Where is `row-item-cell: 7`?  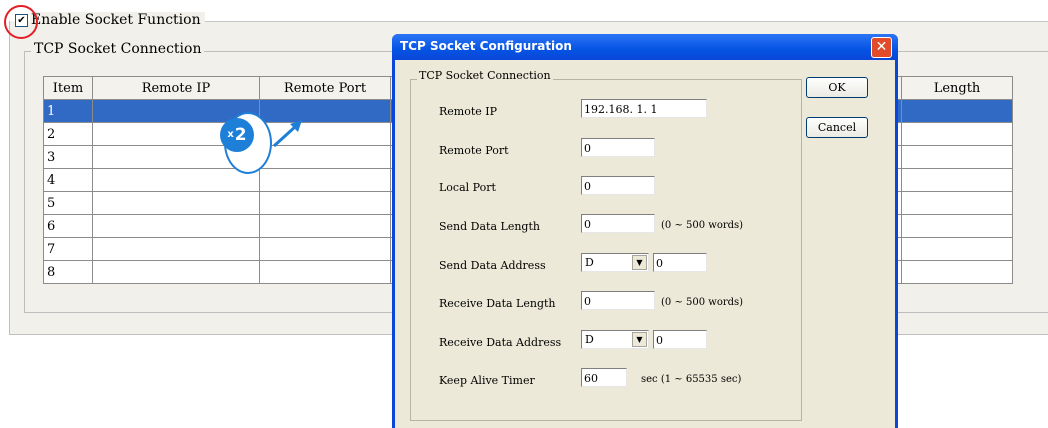 row-item-cell: 7 is located at coordinates (68, 249).